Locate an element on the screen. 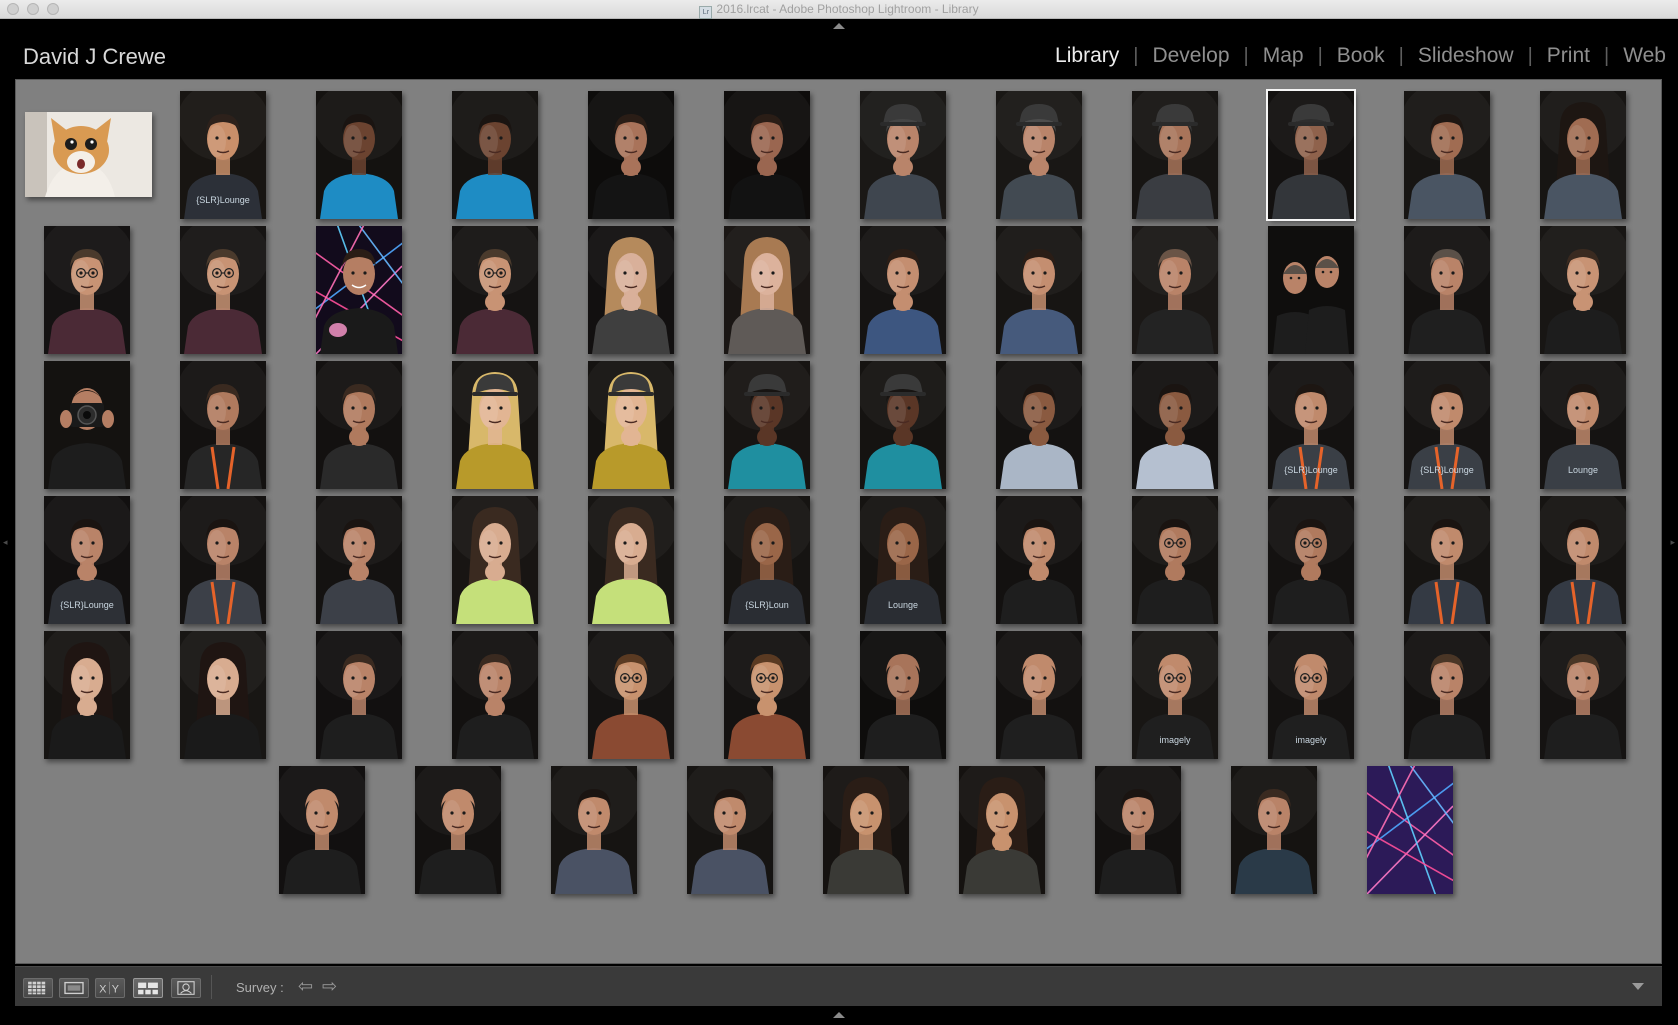 The height and width of the screenshot is (1025, 1678). svg-text: imagely is located at coordinates (1311, 740).